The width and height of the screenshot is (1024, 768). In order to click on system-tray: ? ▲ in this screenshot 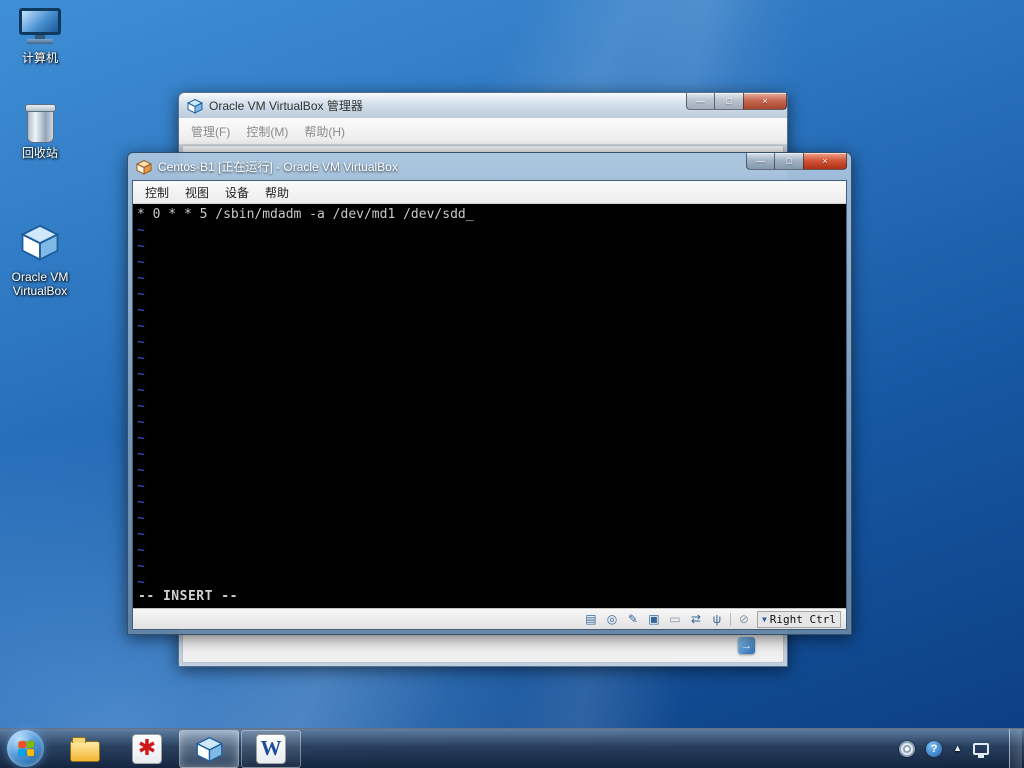, I will do `click(961, 748)`.